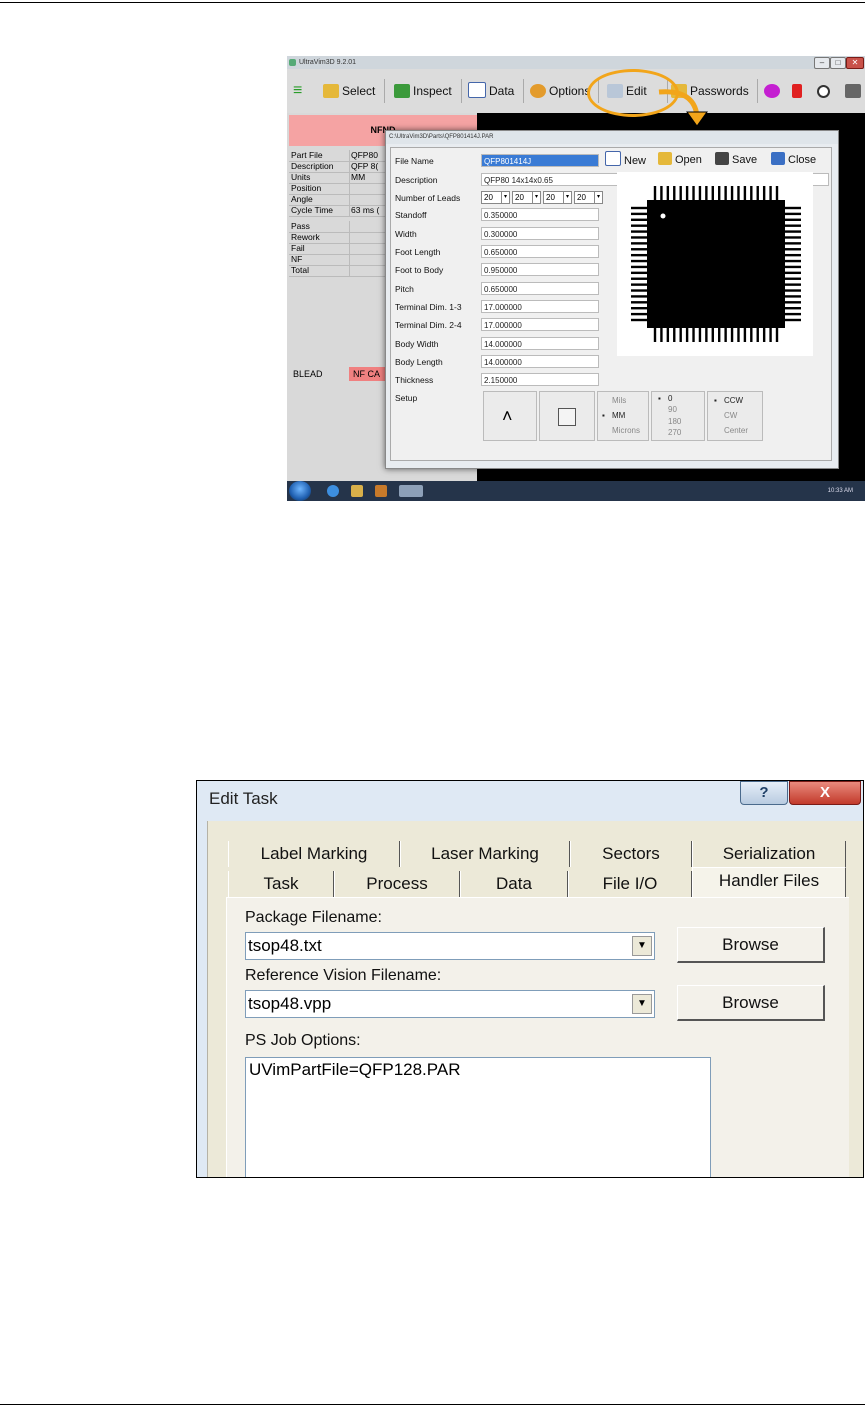 This screenshot has height=1407, width=865. Describe the element at coordinates (333, 491) in the screenshot. I see `ie-icon` at that location.